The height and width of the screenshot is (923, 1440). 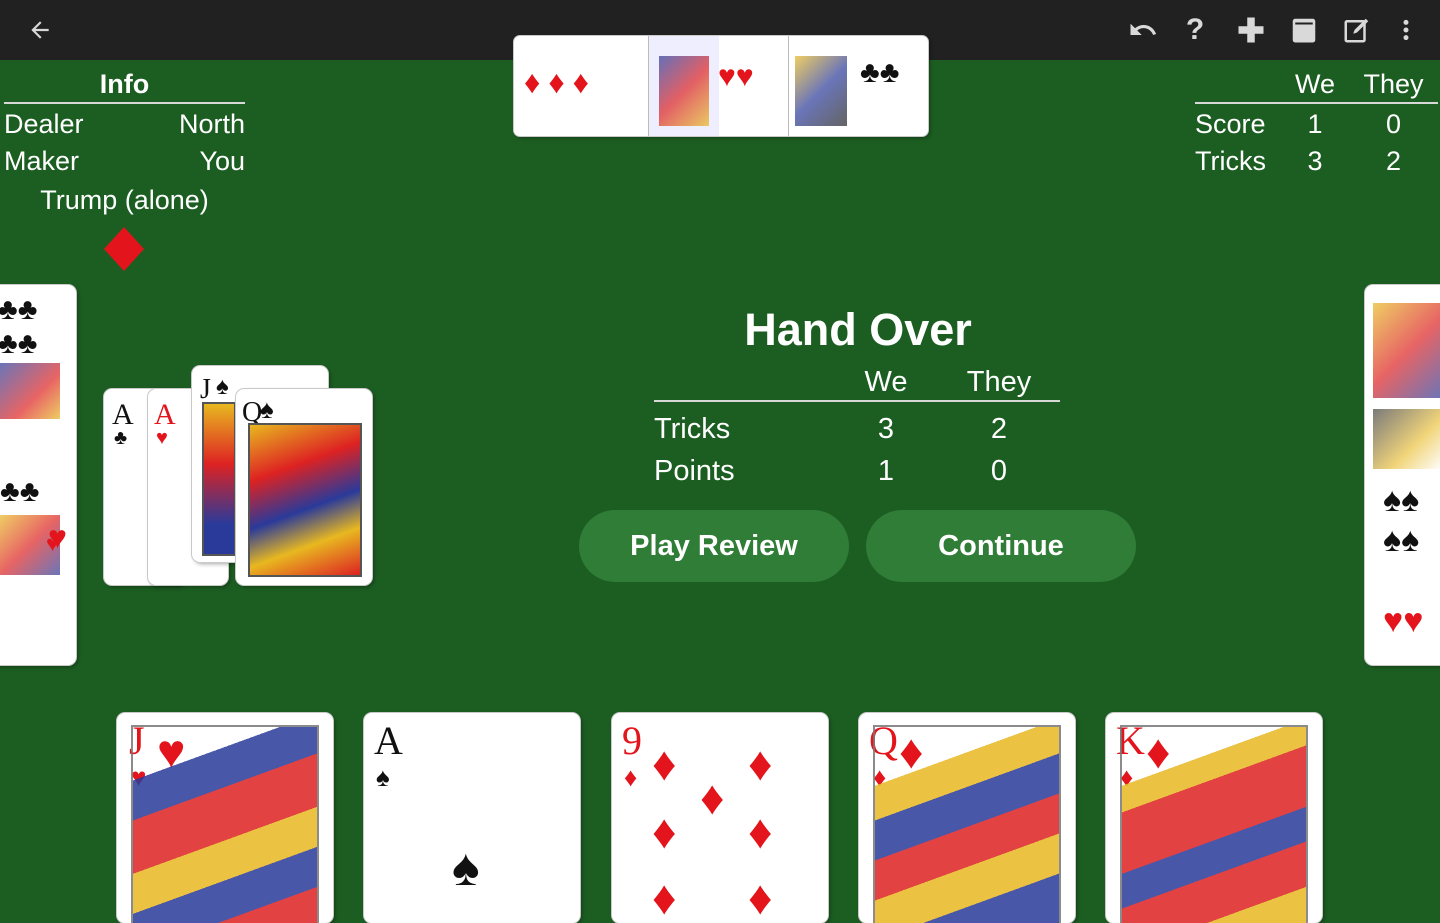 I want to click on score-they: 0, so click(x=1393, y=124).